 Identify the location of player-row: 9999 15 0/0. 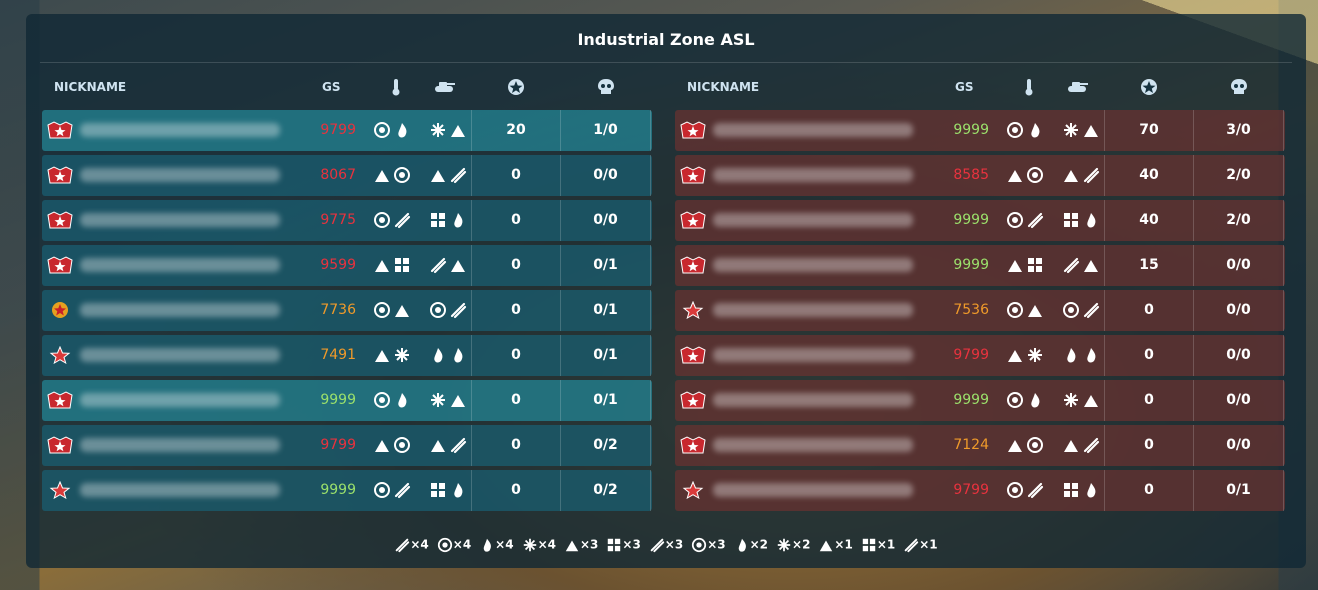
(980, 265).